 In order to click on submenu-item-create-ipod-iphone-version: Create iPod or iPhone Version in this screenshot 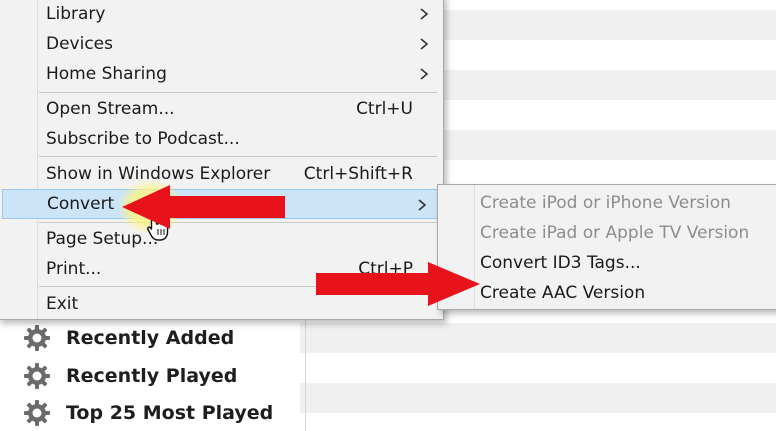, I will do `click(605, 203)`.